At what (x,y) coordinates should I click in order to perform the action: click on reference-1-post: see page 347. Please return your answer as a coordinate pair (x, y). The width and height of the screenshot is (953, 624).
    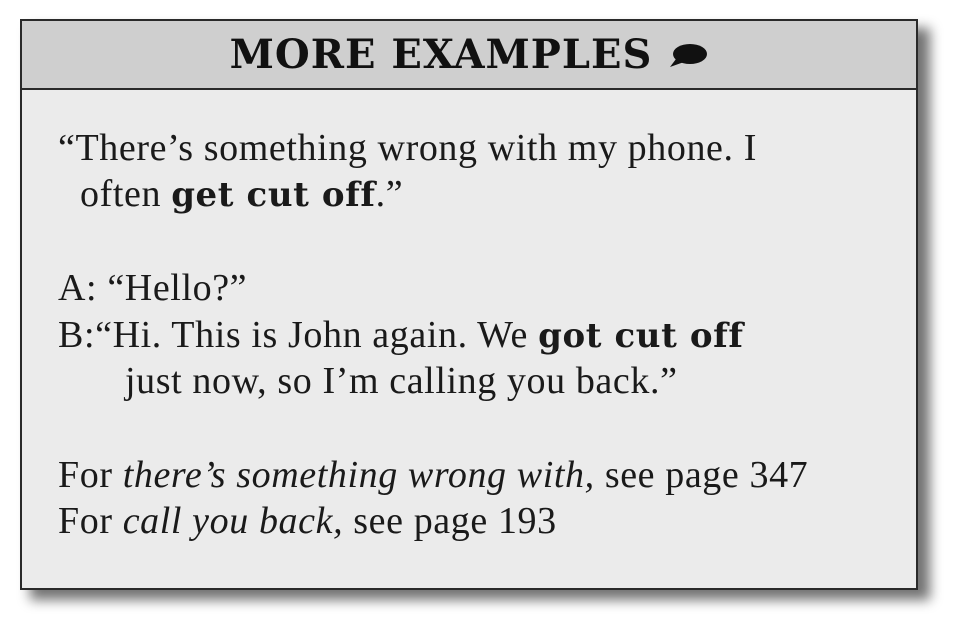
    Looking at the image, I should click on (701, 475).